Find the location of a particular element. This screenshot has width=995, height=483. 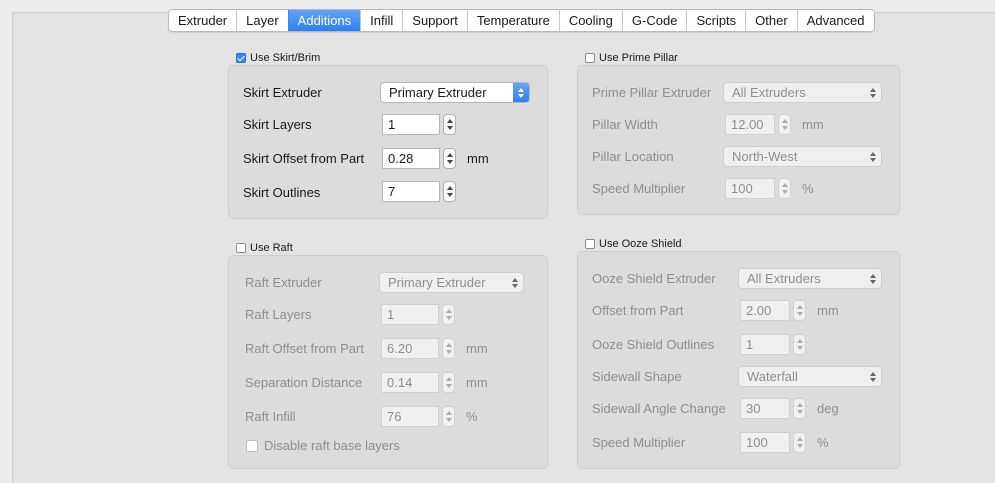

tab-cooling: Cooling is located at coordinates (590, 20).